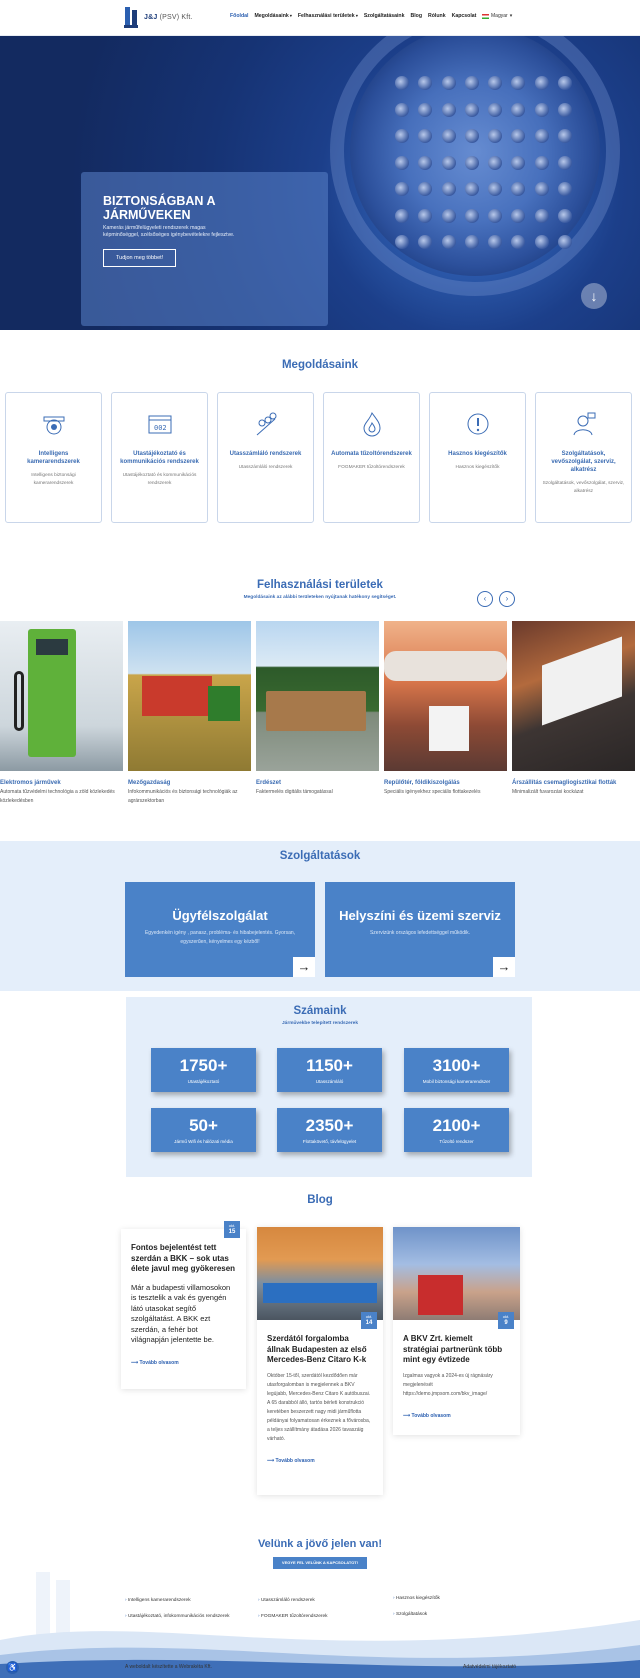  Describe the element at coordinates (203, 1141) in the screenshot. I see `stat-label: Jármű Wifi és hálózati média` at that location.